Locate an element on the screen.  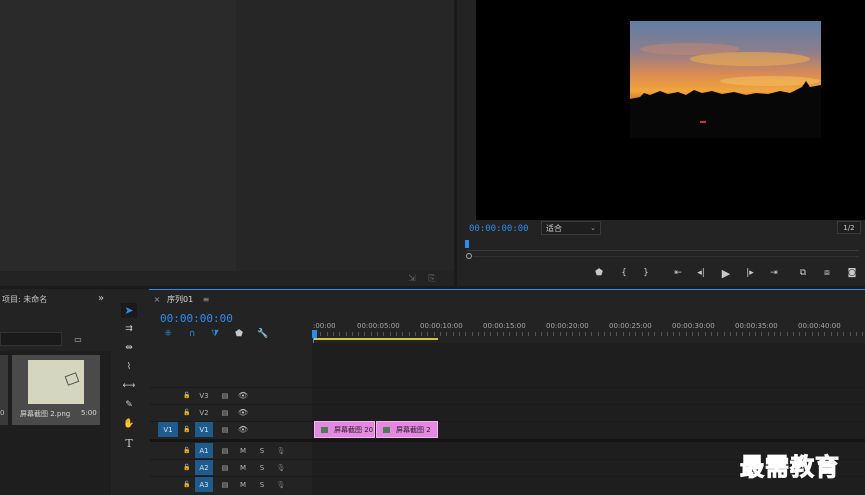
track-select-tool-icon: ⇉ is located at coordinates (129, 329).